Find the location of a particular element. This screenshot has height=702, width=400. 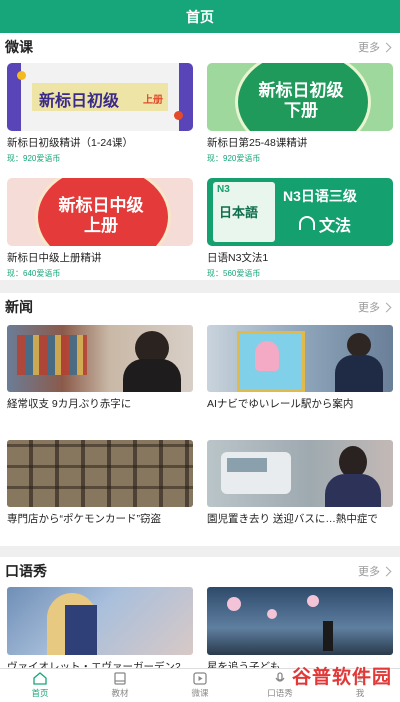

headphone-icon is located at coordinates (307, 223).